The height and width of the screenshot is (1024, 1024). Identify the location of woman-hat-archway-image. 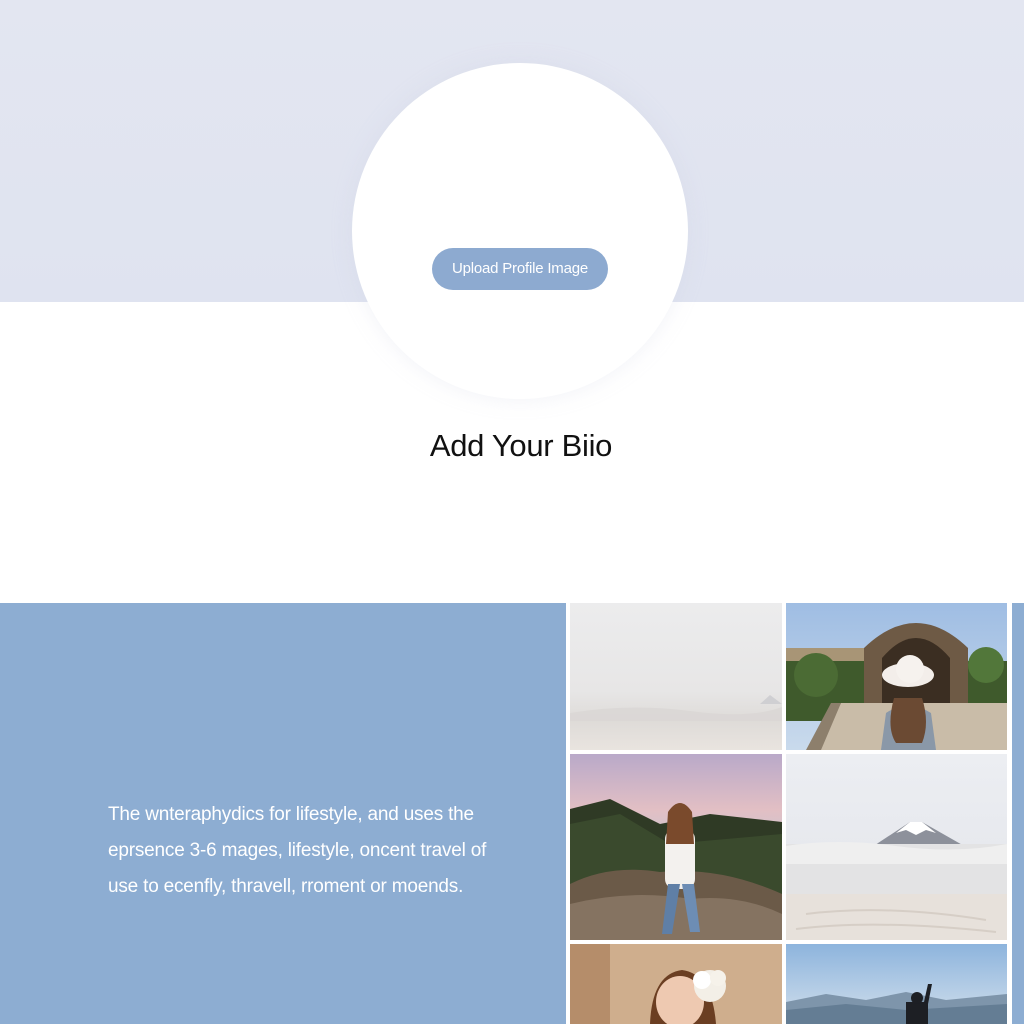
(896, 676).